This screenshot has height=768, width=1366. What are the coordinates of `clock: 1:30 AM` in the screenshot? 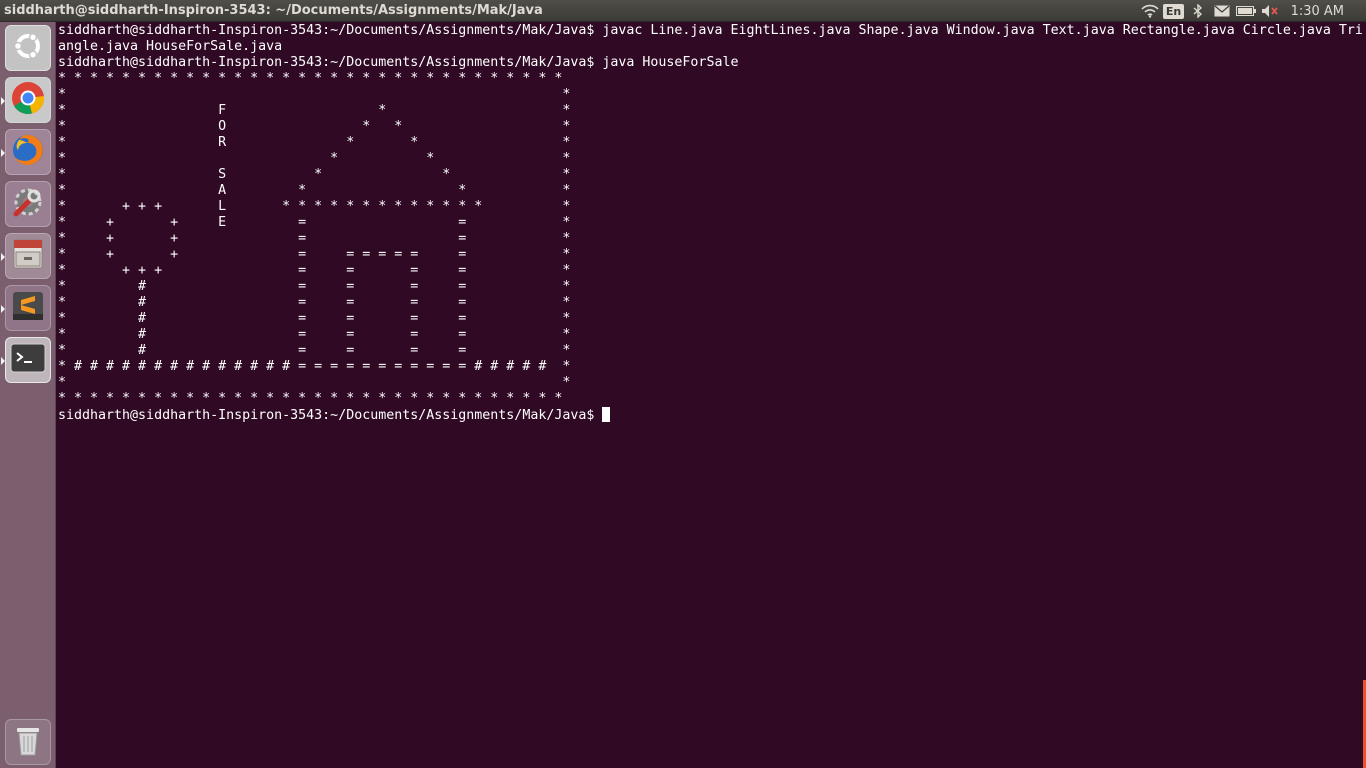 It's located at (1317, 11).